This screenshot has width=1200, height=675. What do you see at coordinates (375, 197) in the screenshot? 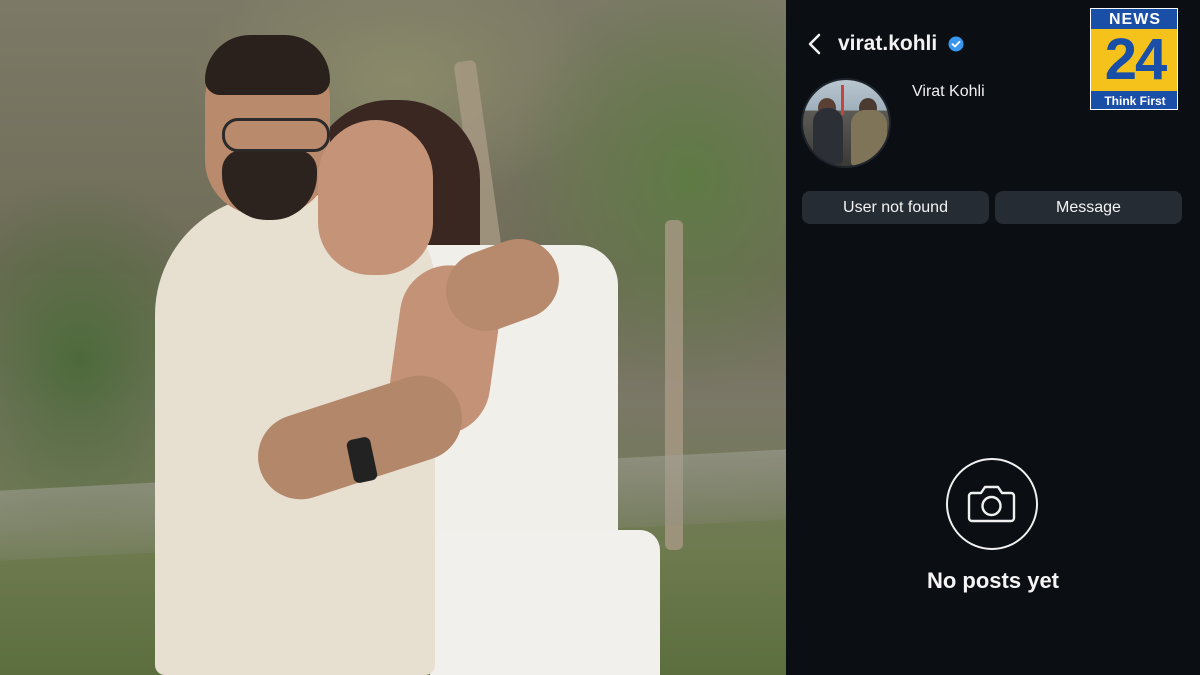
I see `woman-face` at bounding box center [375, 197].